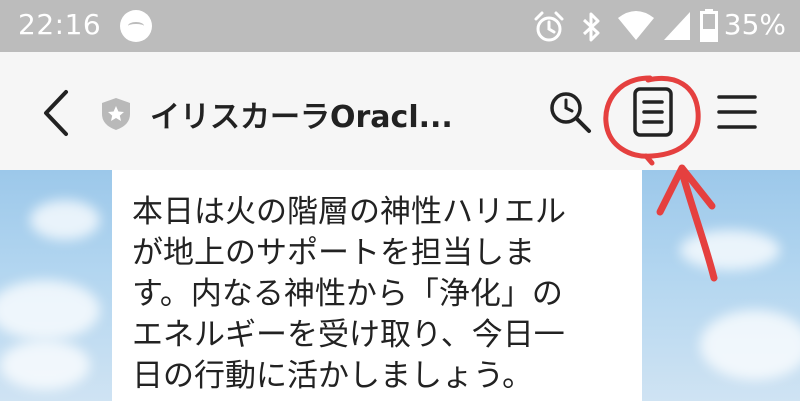 The height and width of the screenshot is (401, 800). I want to click on shield-icon, so click(116, 114).